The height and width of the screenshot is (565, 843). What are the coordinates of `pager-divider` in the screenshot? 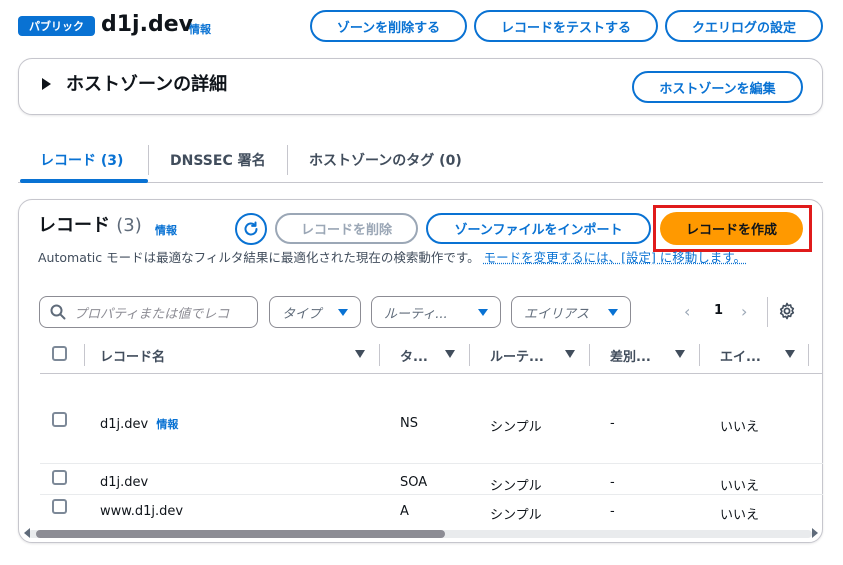 It's located at (767, 312).